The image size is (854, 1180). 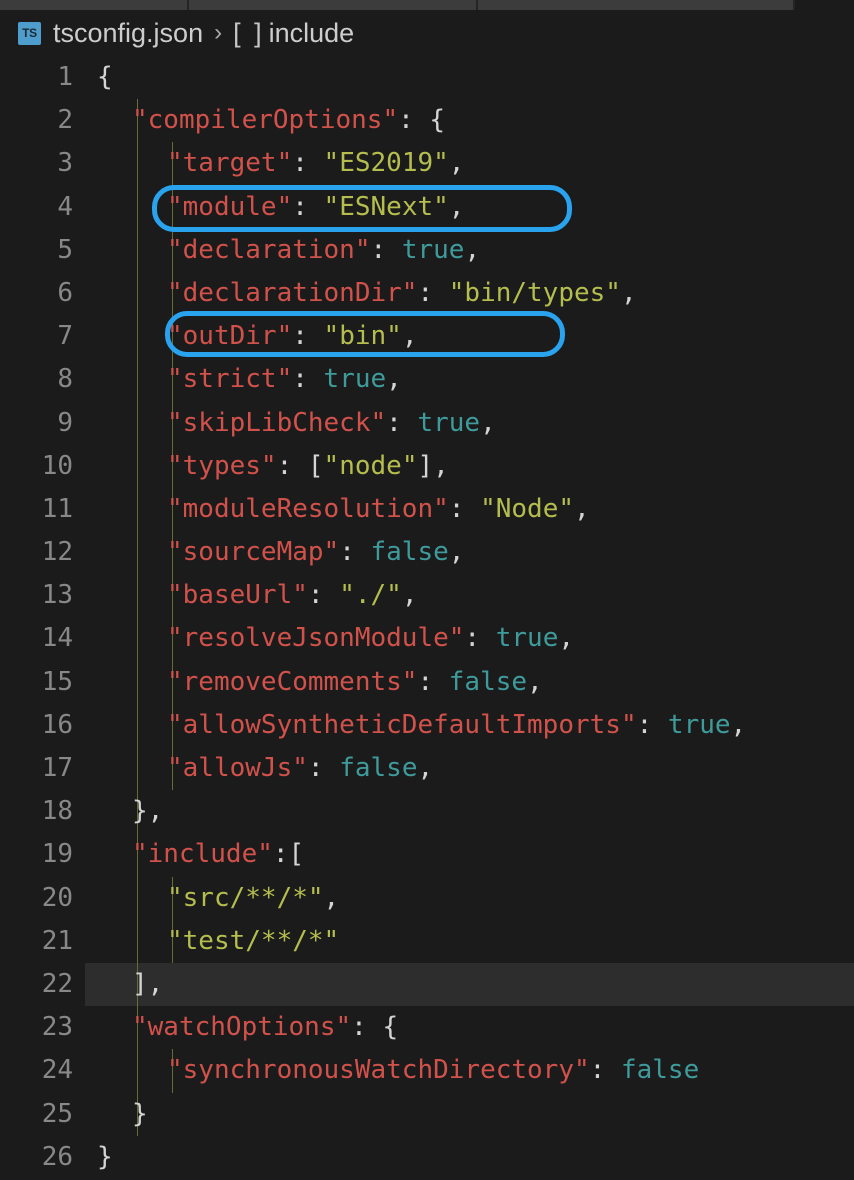 What do you see at coordinates (427, 898) in the screenshot?
I see `code-line: 20 "src/**/*",` at bounding box center [427, 898].